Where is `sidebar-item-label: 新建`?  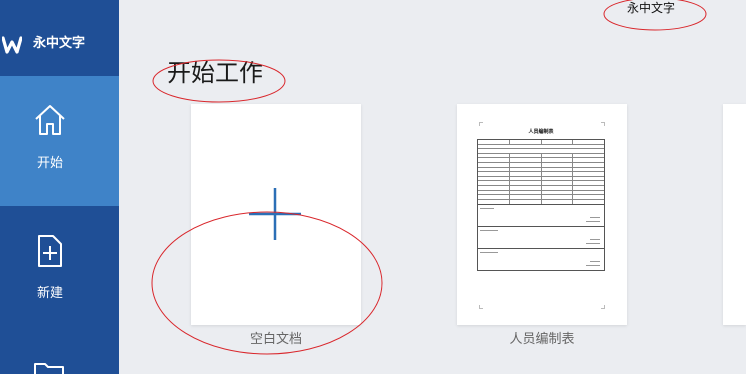 sidebar-item-label: 新建 is located at coordinates (49, 293).